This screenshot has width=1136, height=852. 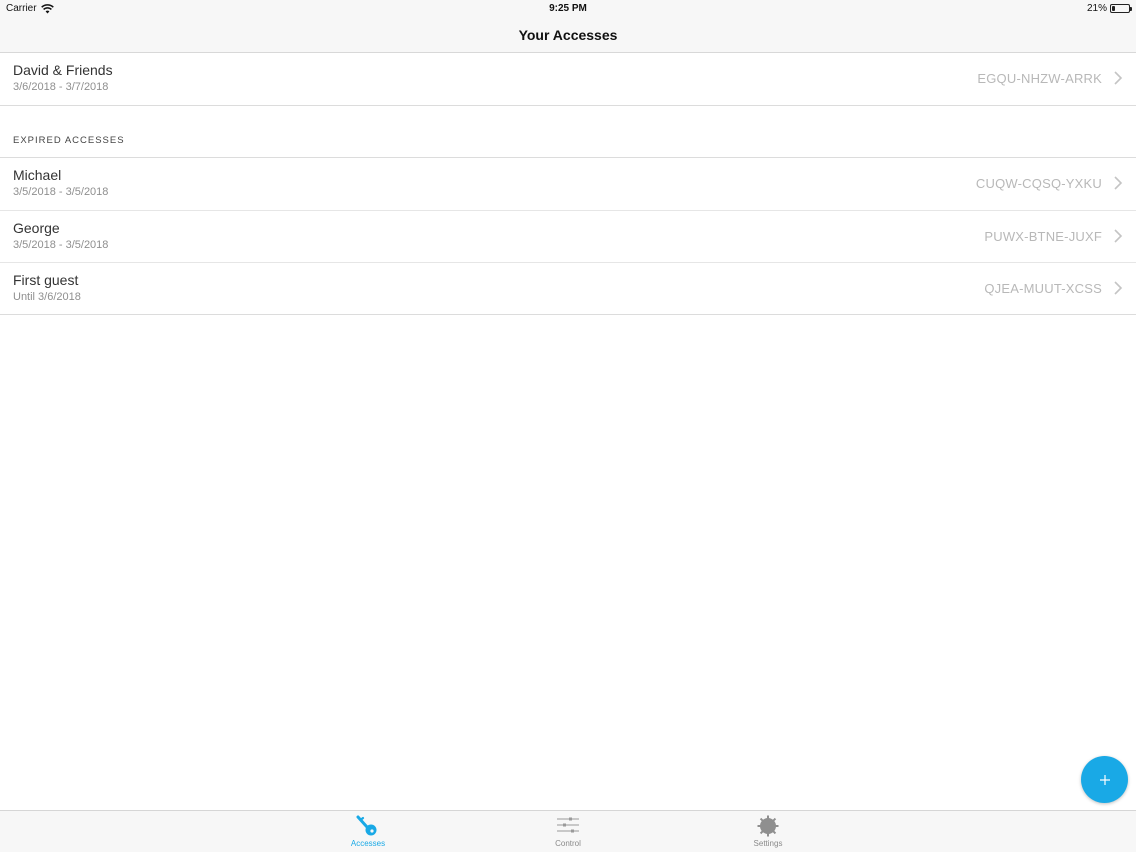 I want to click on tab-control: Control, so click(x=568, y=833).